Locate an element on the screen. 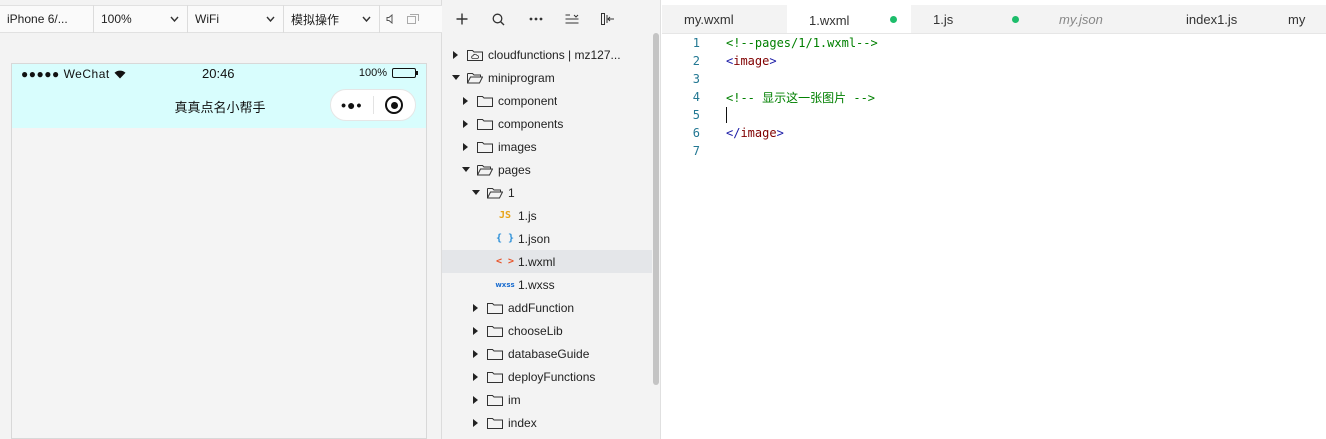 The height and width of the screenshot is (439, 1326). tree-item: JS 1.js is located at coordinates (547, 215).